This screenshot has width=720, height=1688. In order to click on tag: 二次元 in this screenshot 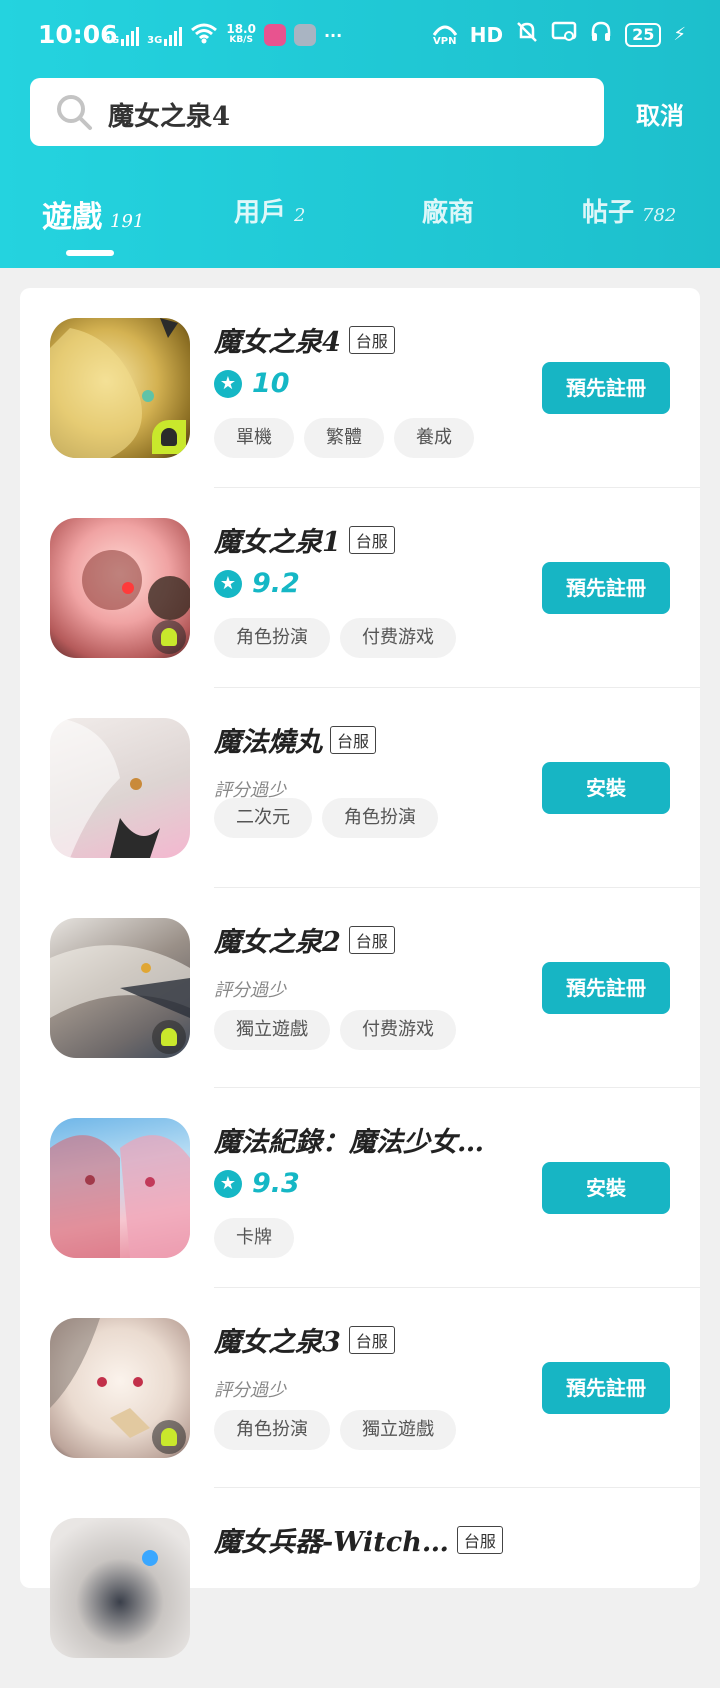, I will do `click(263, 818)`.